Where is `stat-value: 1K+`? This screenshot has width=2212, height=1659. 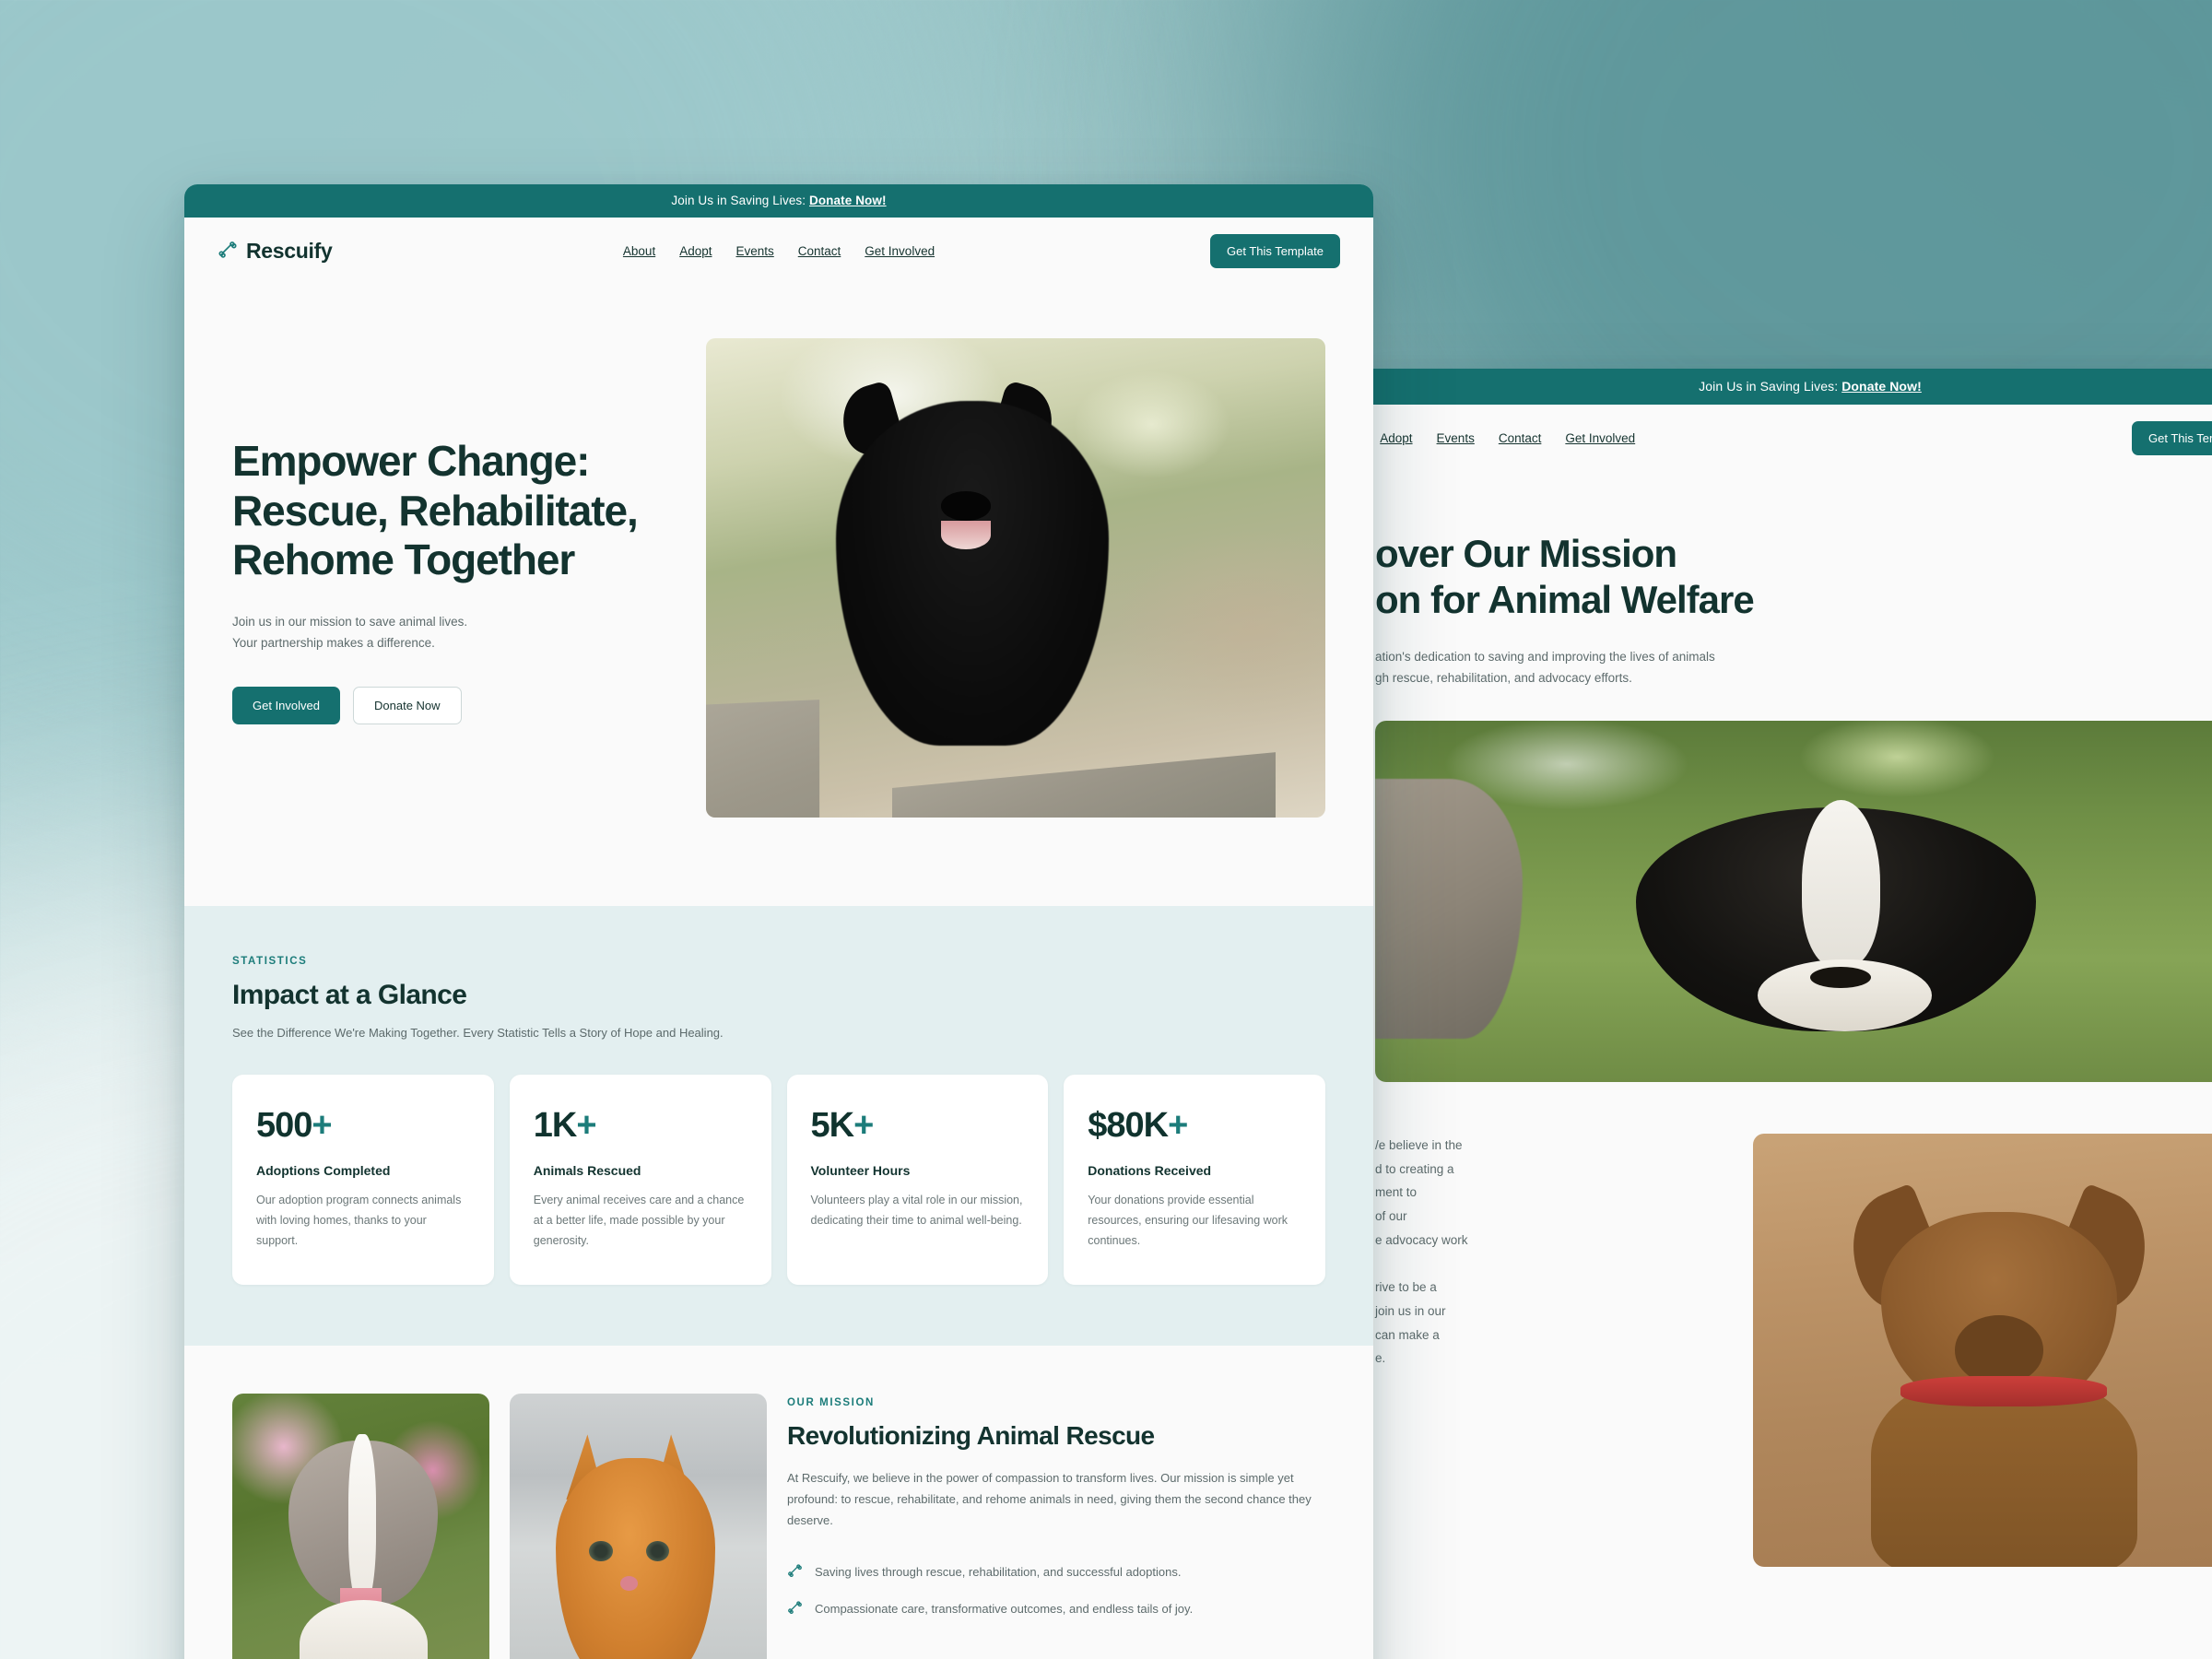
stat-value: 1K+ is located at coordinates (640, 1126).